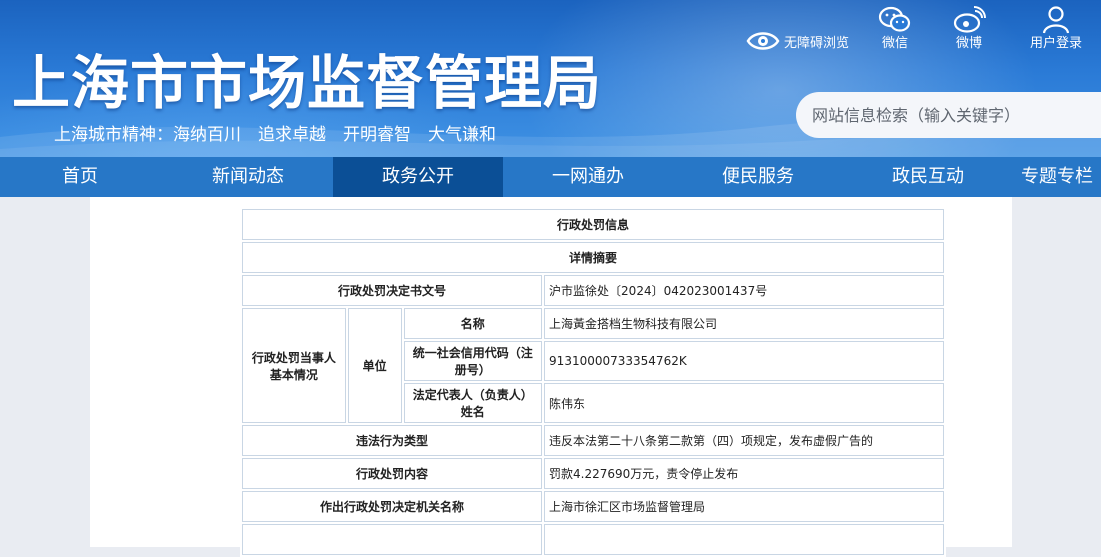 The width and height of the screenshot is (1101, 557). I want to click on party-label: 行政处罚当事人基本情况, so click(294, 365).